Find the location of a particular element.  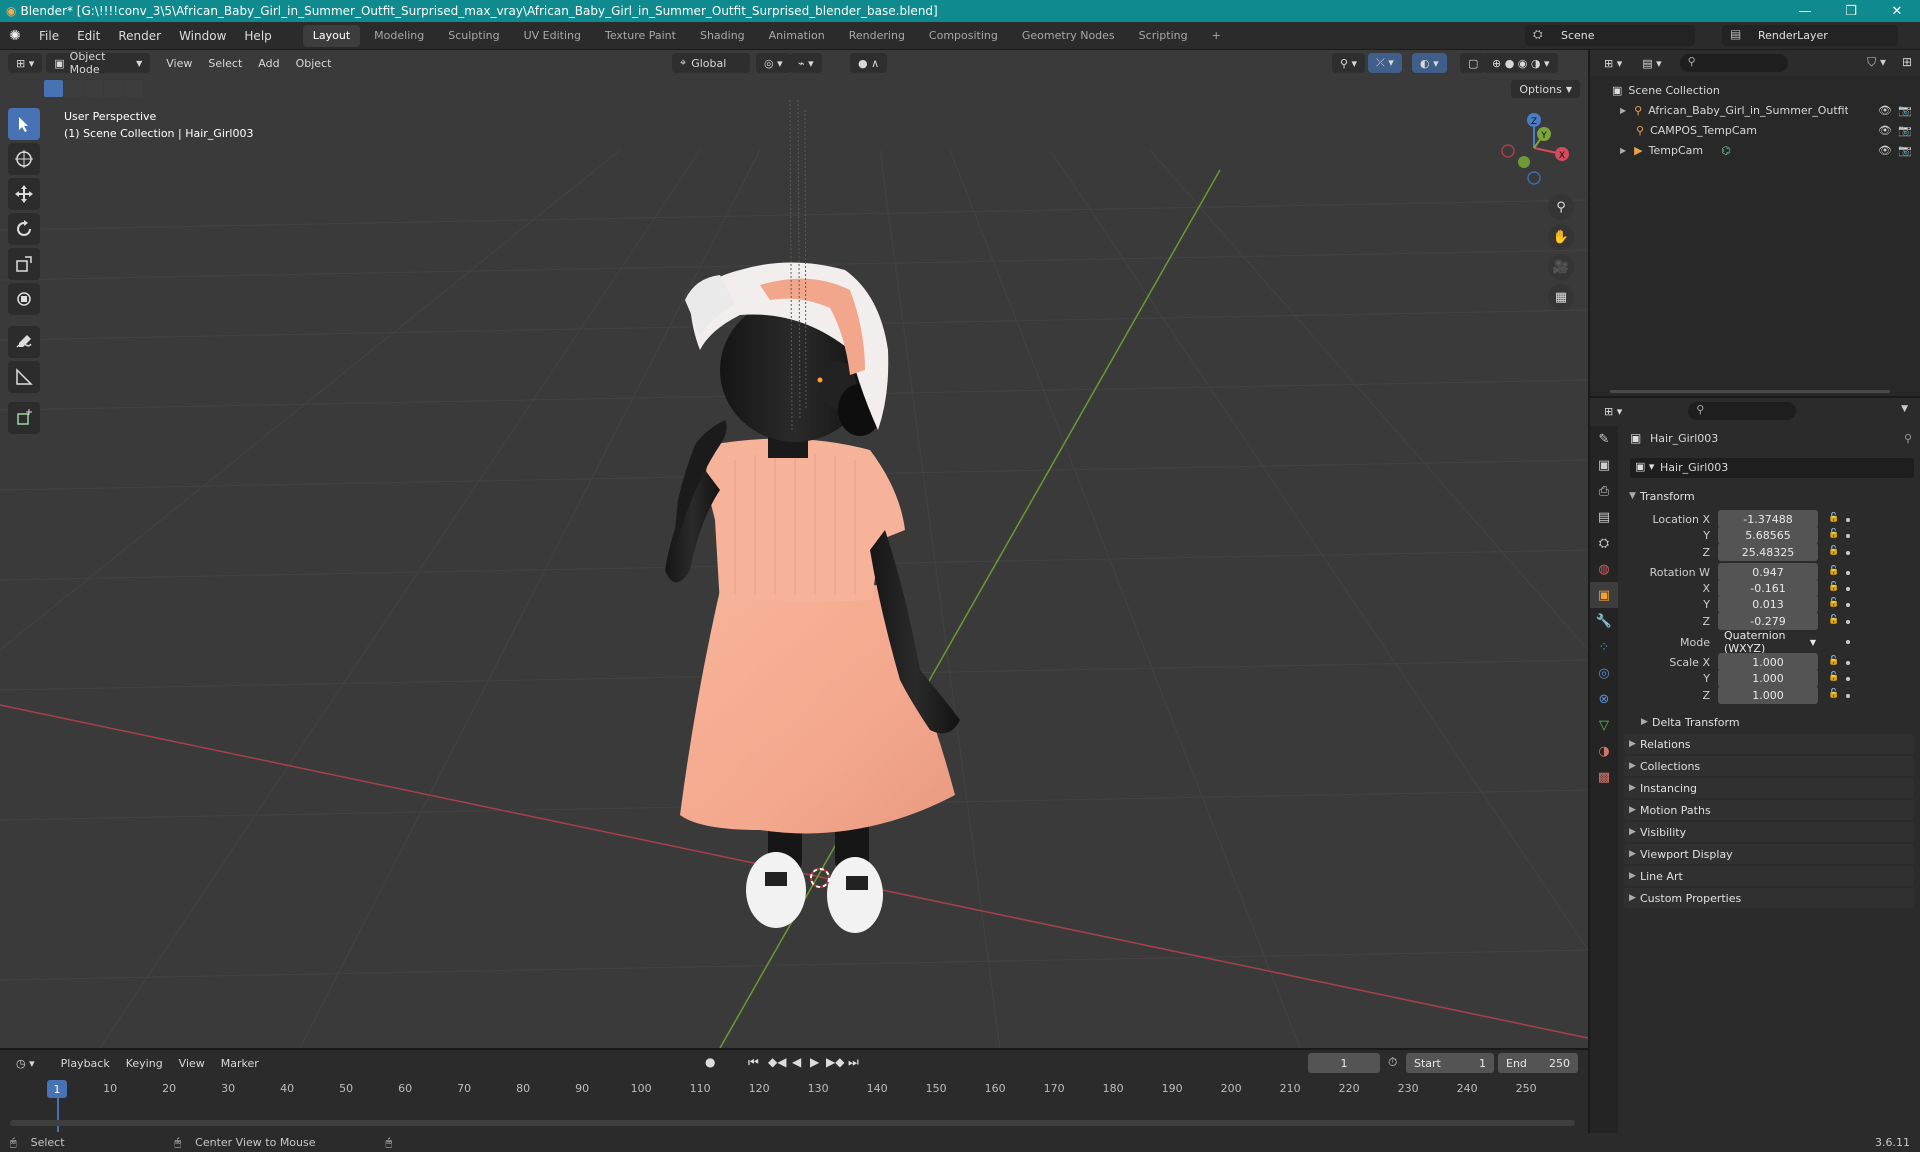

texture-tab-icon: ▩ is located at coordinates (1604, 777).